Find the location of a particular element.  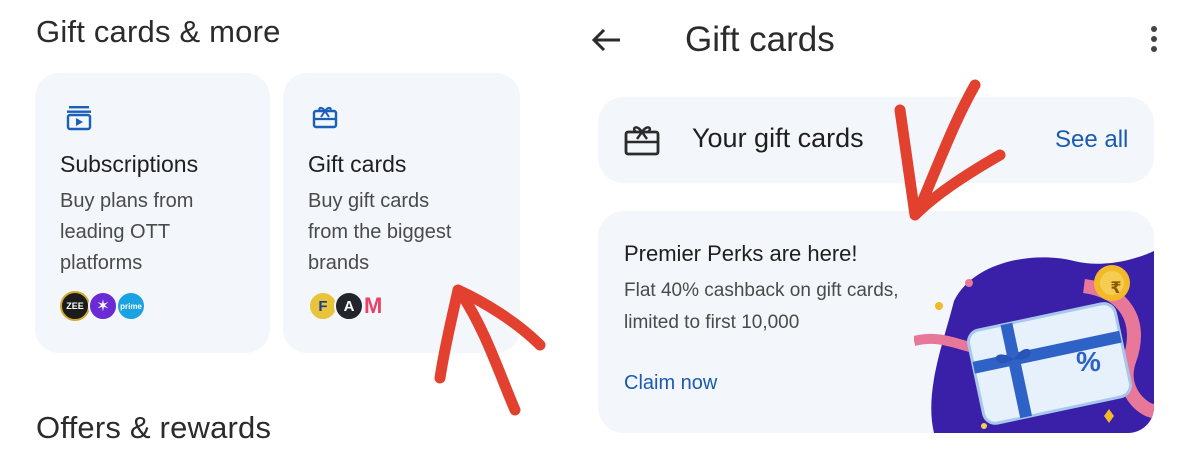

gift-card-illustration is located at coordinates (1034, 342).